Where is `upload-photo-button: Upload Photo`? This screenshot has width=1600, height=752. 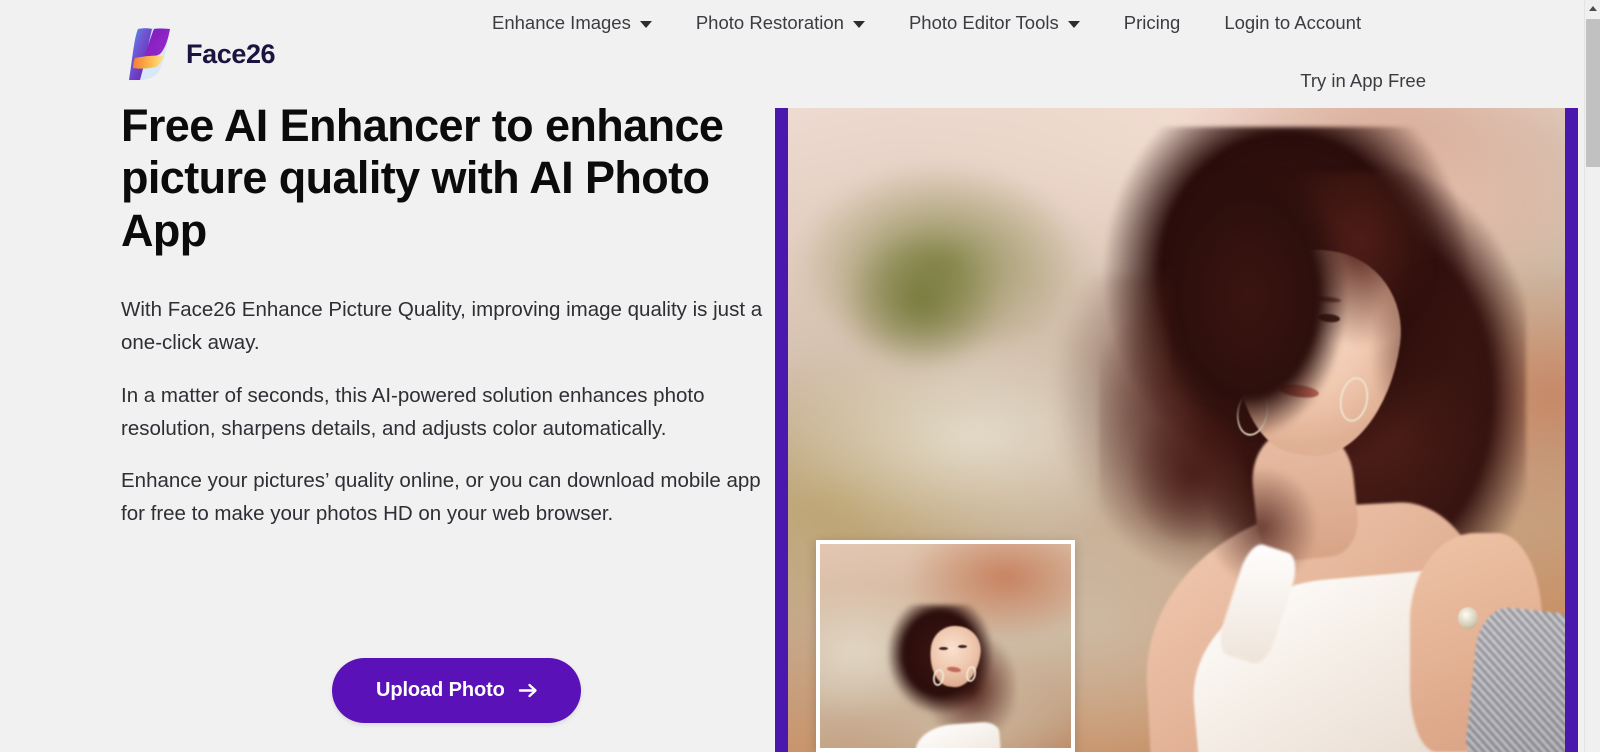 upload-photo-button: Upload Photo is located at coordinates (456, 690).